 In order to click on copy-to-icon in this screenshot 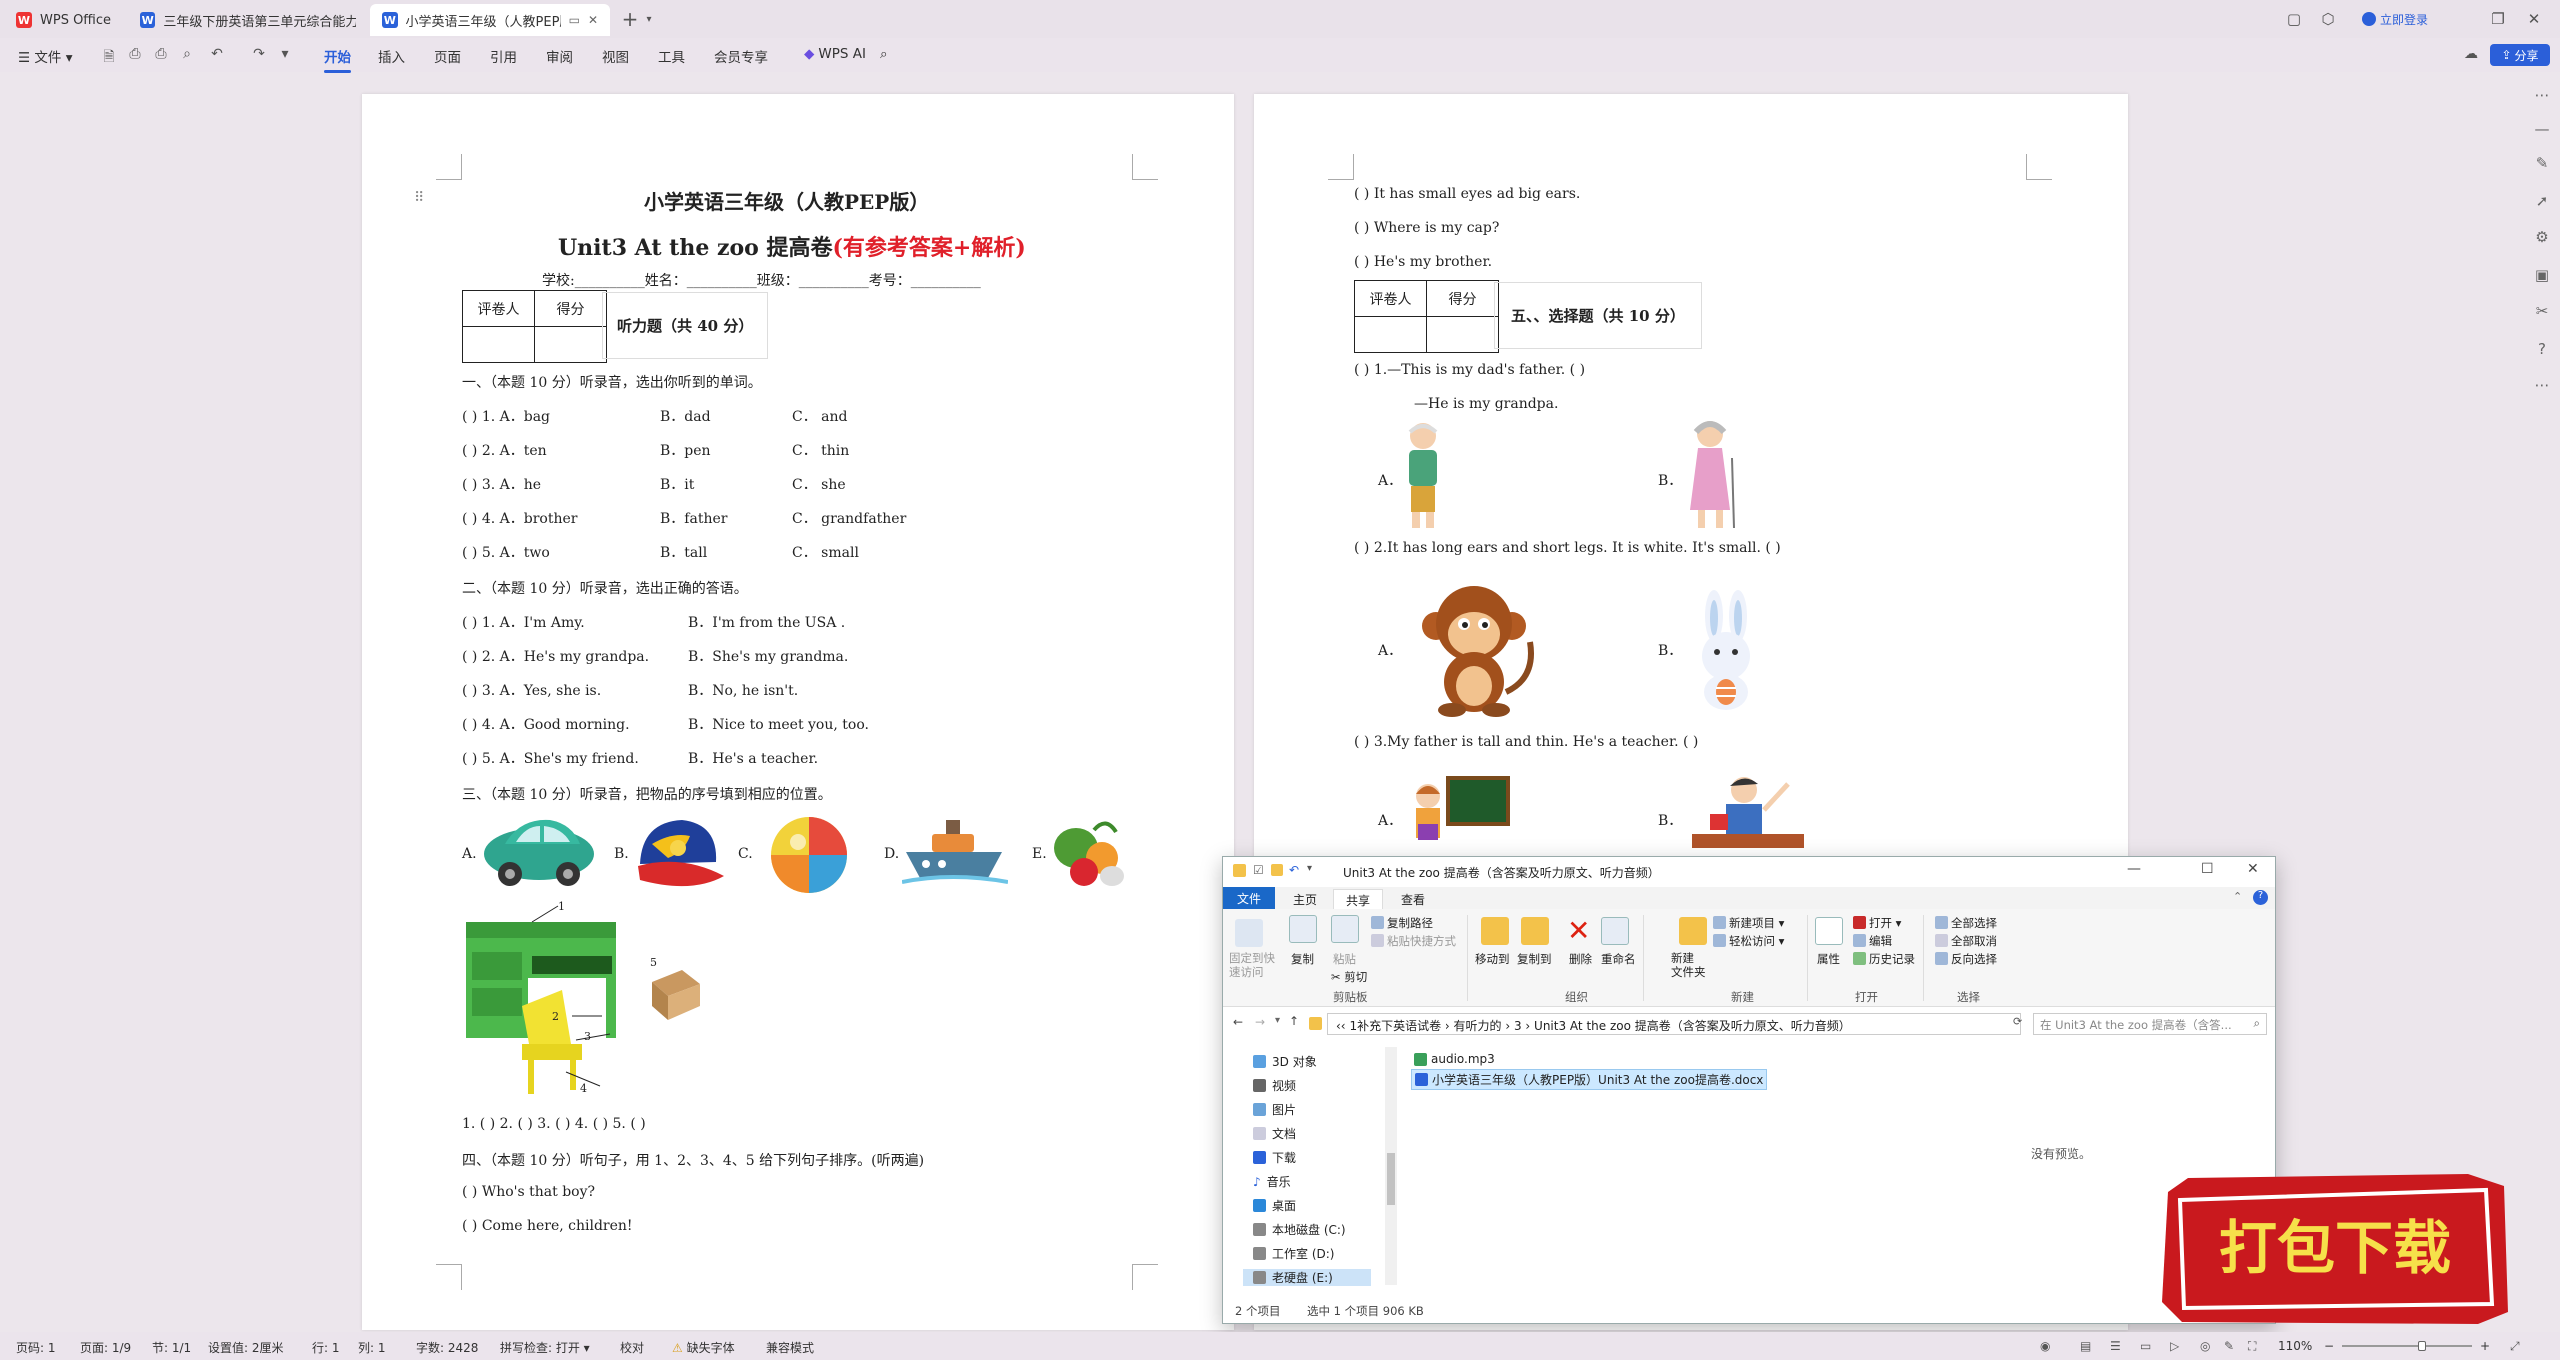, I will do `click(1535, 931)`.